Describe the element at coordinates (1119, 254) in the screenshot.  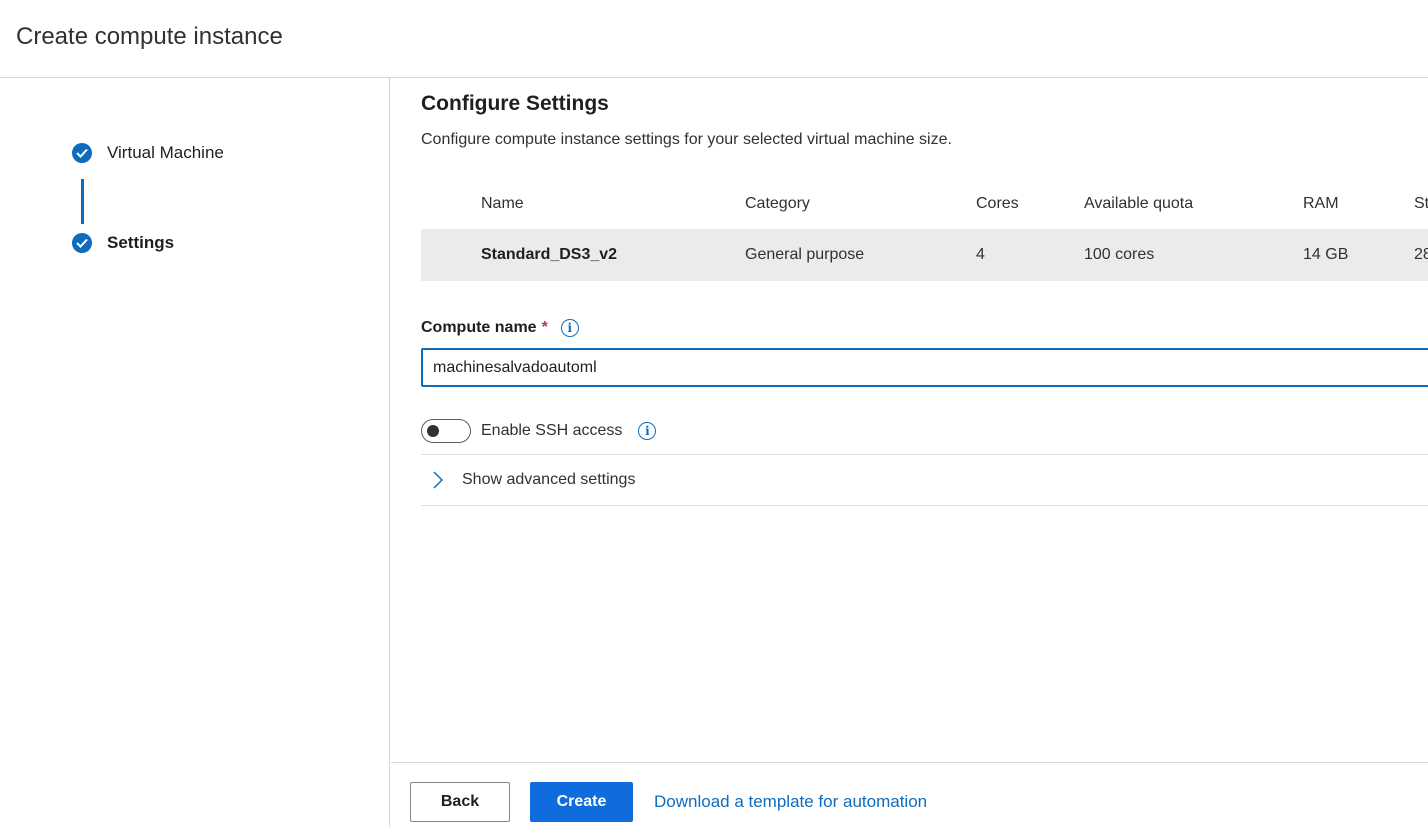
I see `cell-quota: 100 cores` at that location.